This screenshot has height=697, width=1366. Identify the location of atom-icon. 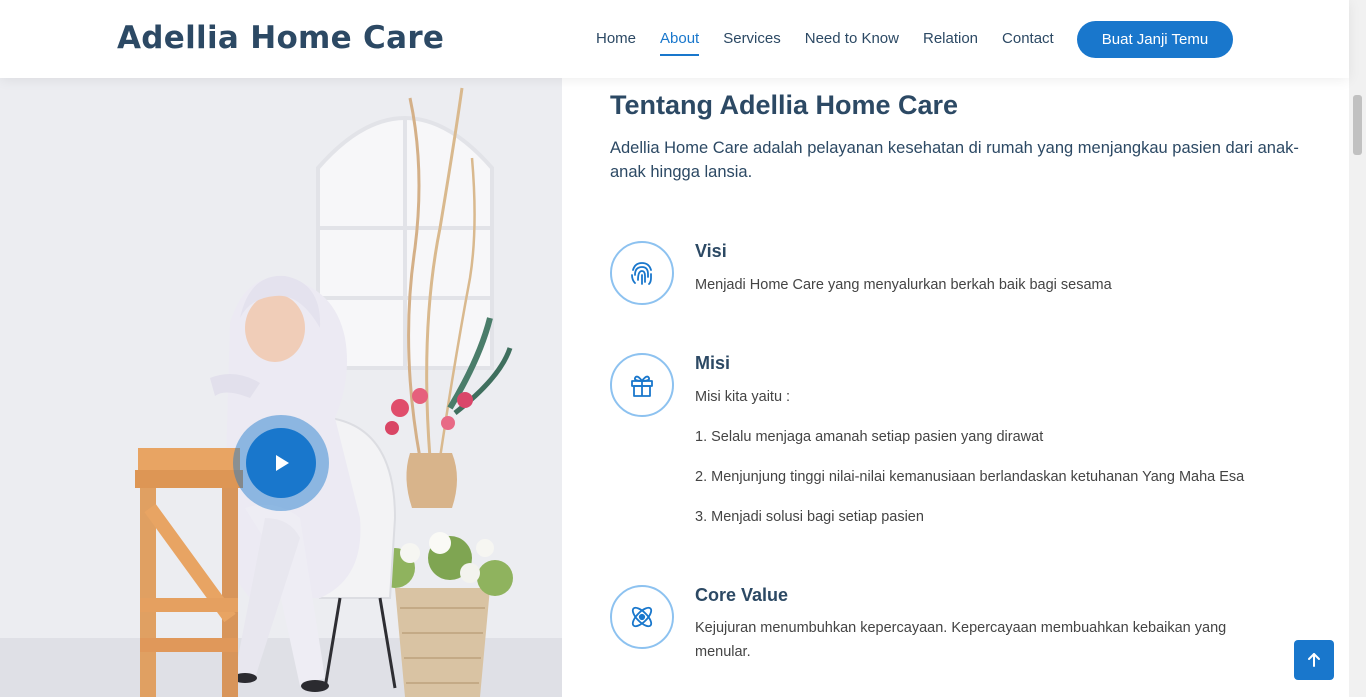
(642, 617).